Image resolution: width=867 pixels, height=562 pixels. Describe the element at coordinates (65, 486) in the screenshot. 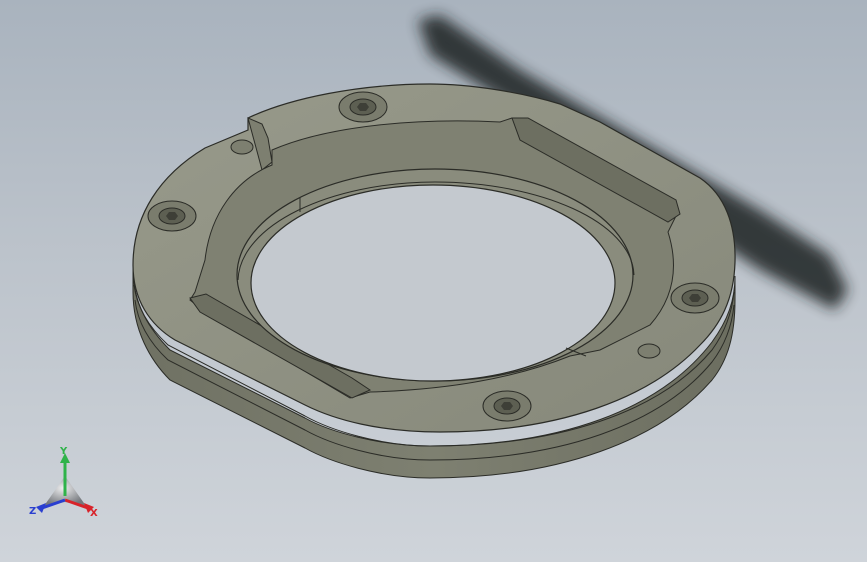

I see `reference-triad: Y X Z` at that location.